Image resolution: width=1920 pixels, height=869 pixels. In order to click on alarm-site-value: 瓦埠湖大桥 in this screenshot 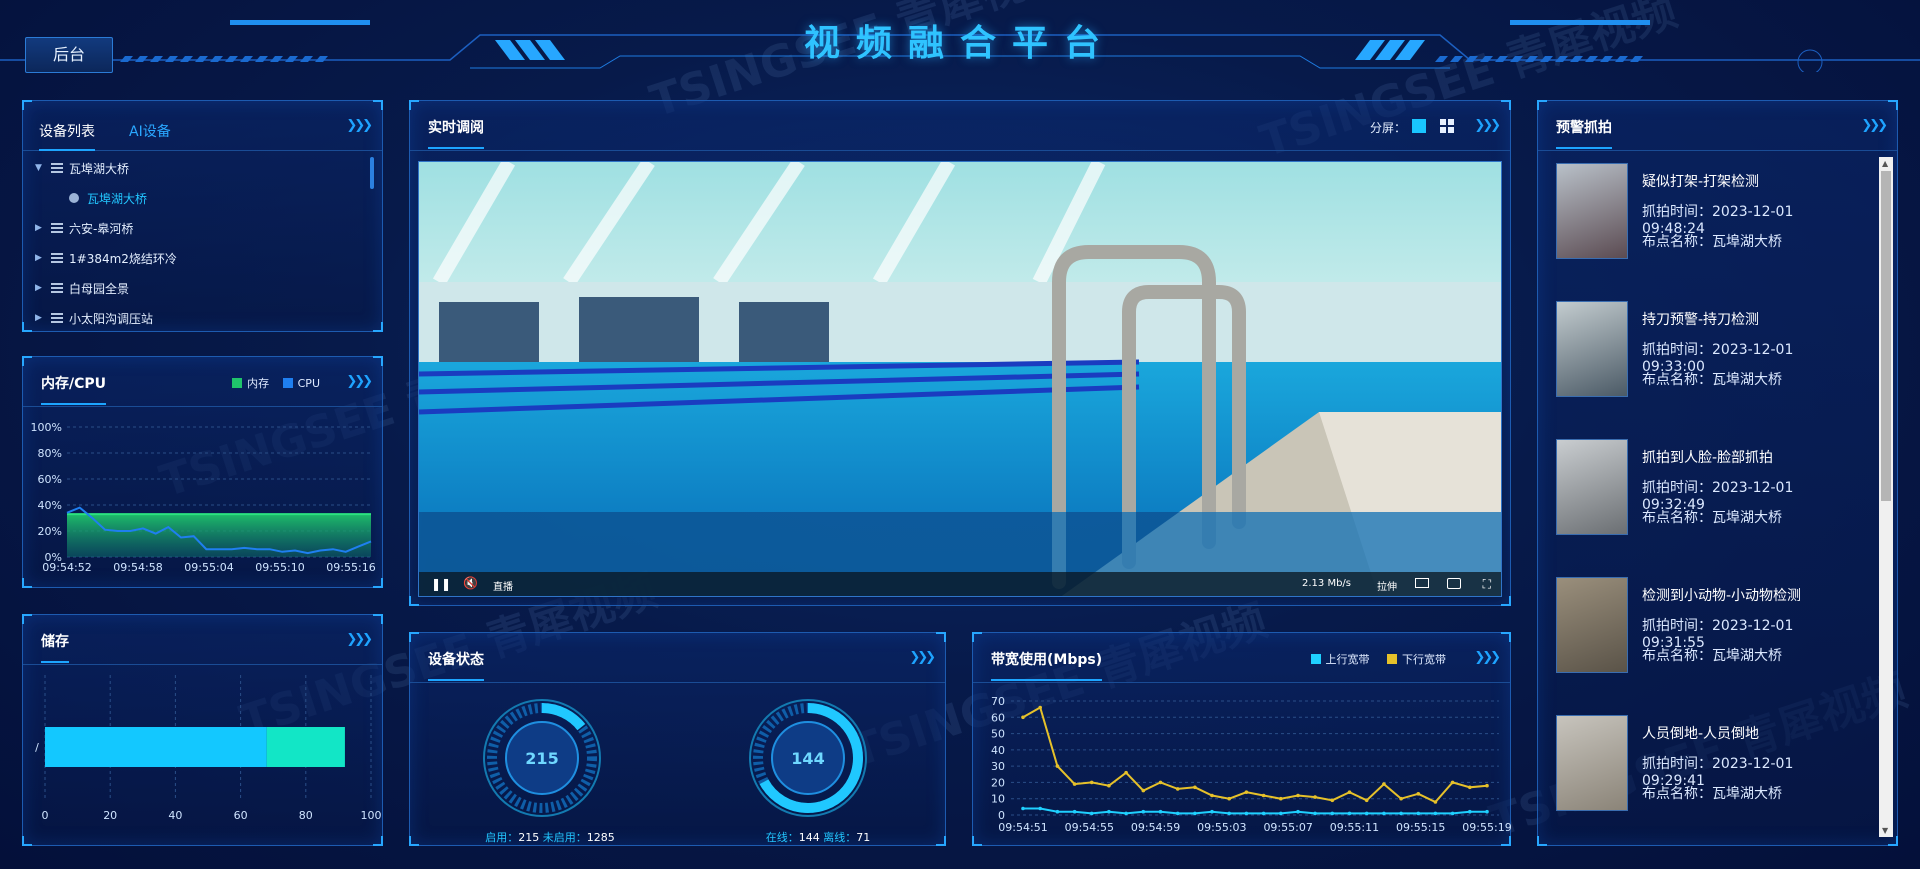, I will do `click(1747, 242)`.